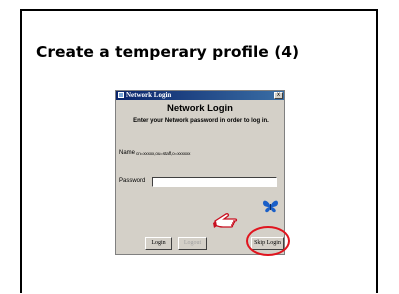 The image size is (399, 294). What do you see at coordinates (200, 95) in the screenshot?
I see `dialog-titlebar: Network Login x` at bounding box center [200, 95].